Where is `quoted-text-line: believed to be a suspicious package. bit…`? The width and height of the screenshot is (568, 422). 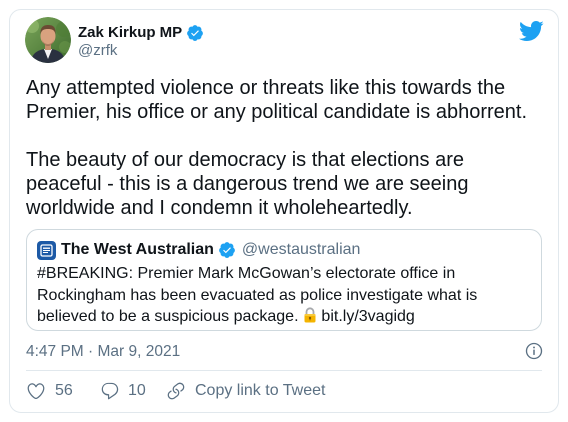 quoted-text-line: believed to be a suspicious package. bit… is located at coordinates (257, 317).